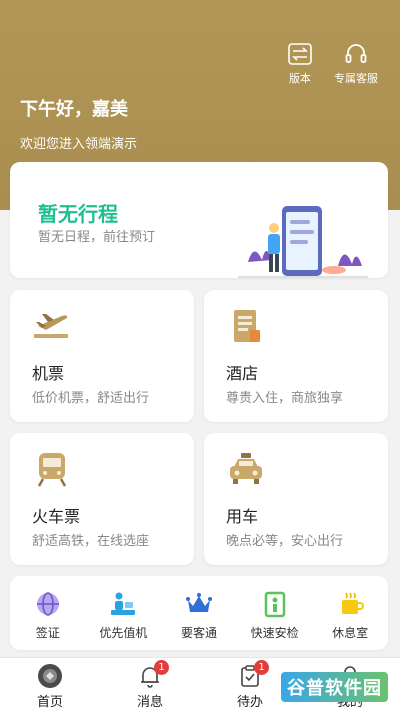 Image resolution: width=400 pixels, height=711 pixels. Describe the element at coordinates (303, 242) in the screenshot. I see `phone-illustration-icon` at that location.